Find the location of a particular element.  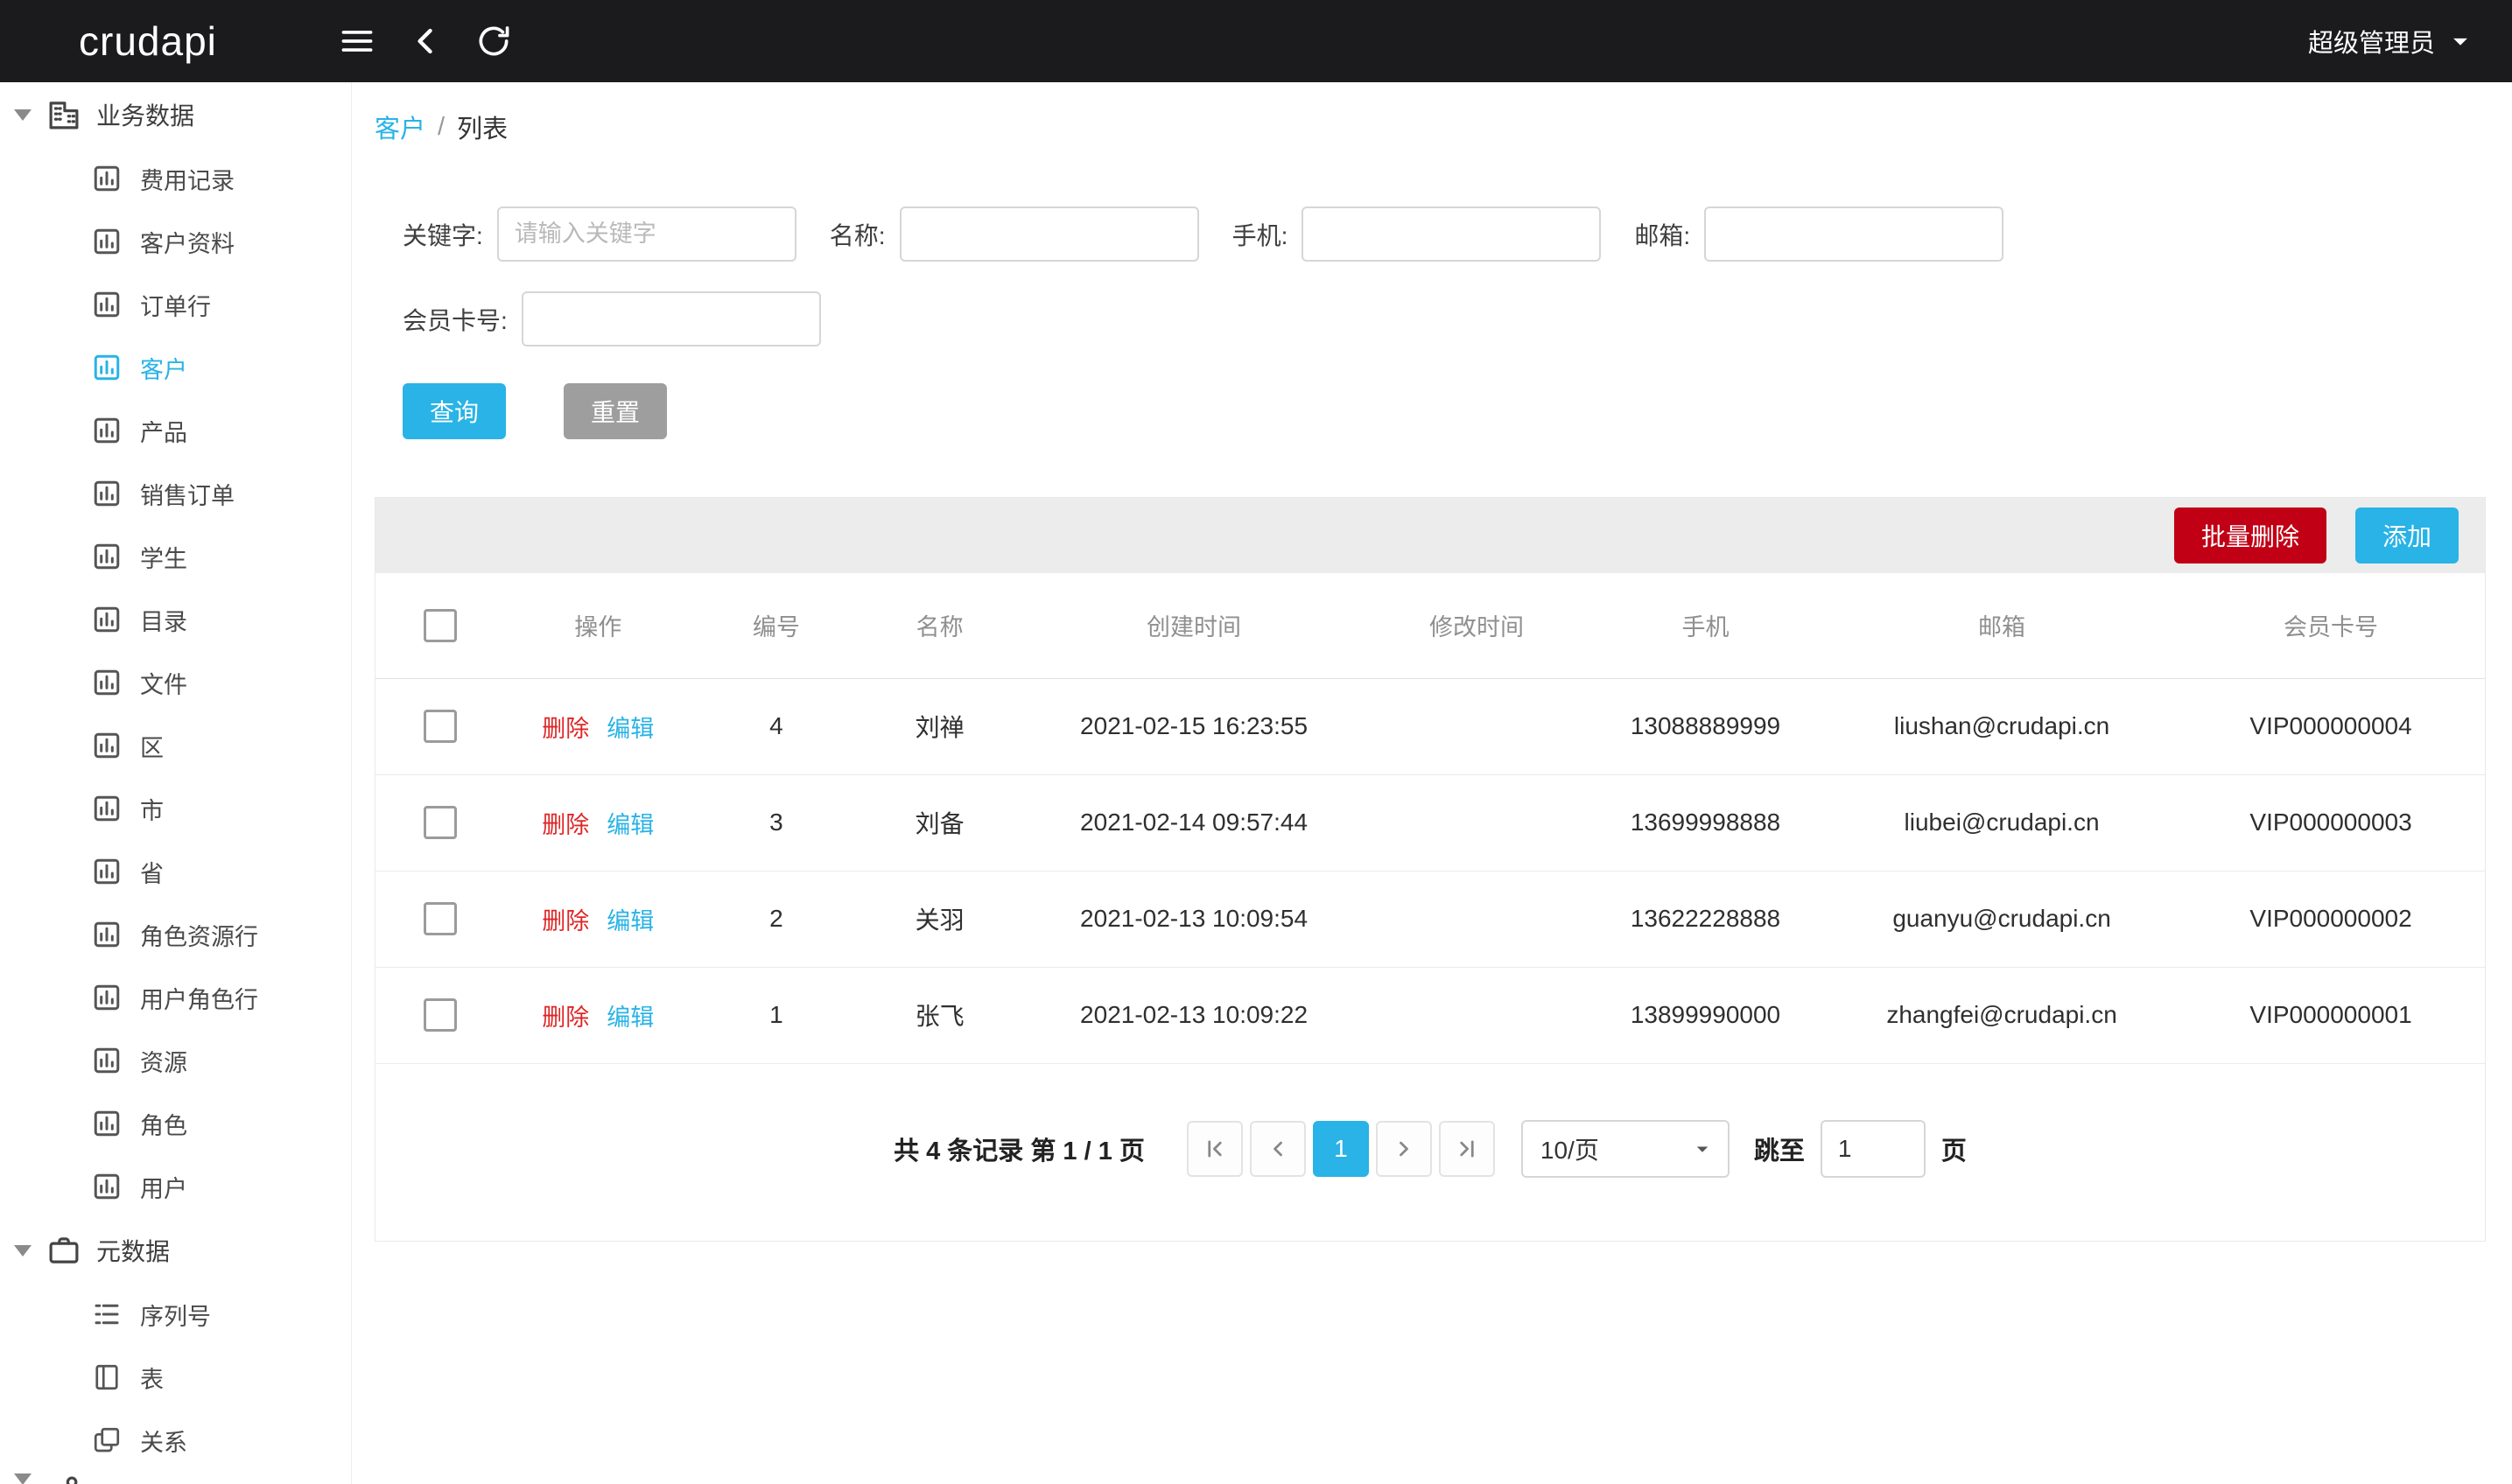

sidebar-item-label: 用户角色行 is located at coordinates (199, 999).